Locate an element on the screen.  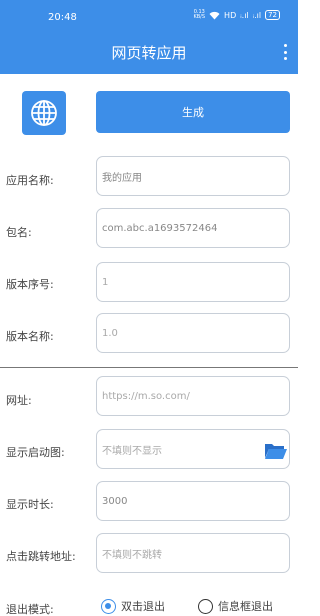
wifi-icon is located at coordinates (214, 15).